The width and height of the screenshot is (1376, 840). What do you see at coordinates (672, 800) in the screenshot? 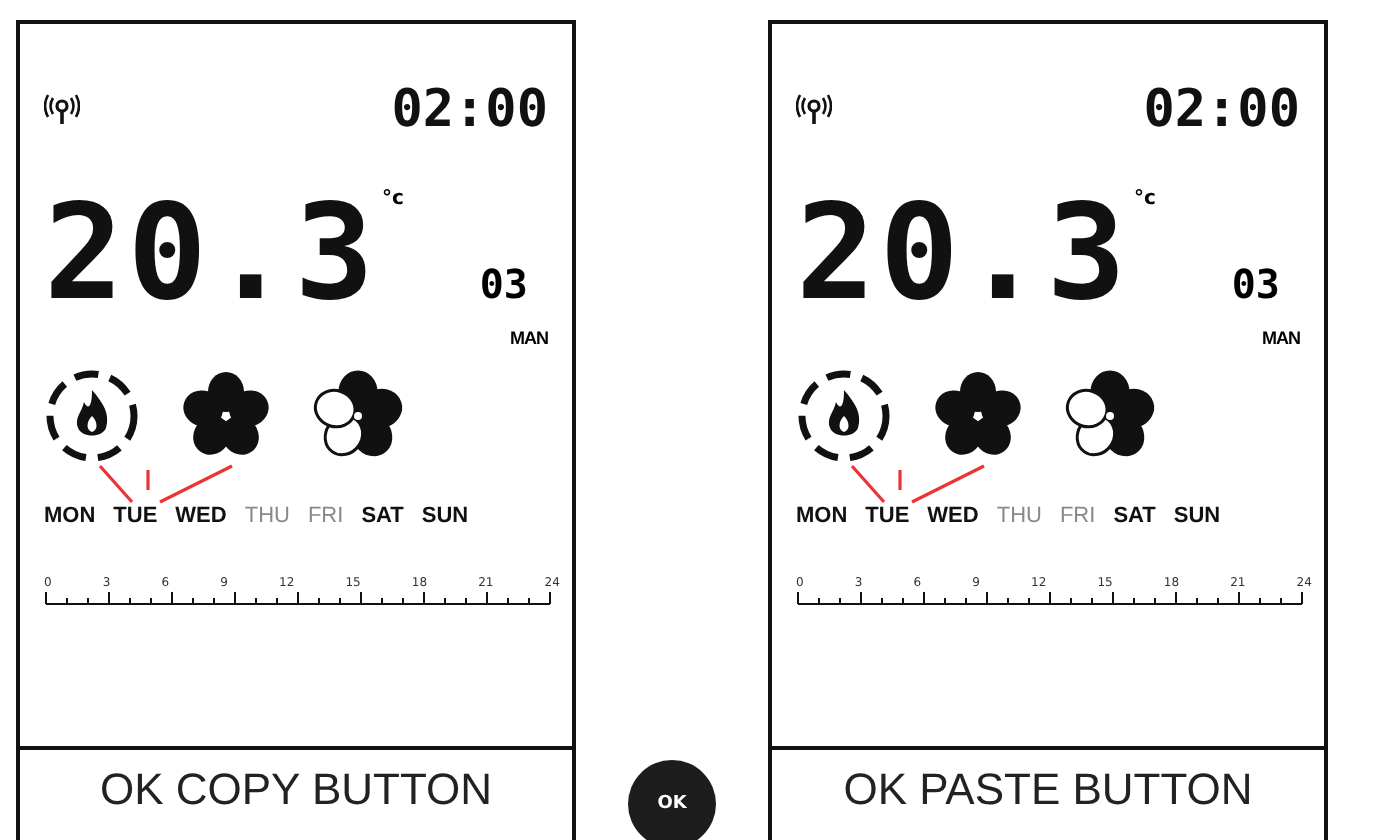
I see `ok-button: OK` at bounding box center [672, 800].